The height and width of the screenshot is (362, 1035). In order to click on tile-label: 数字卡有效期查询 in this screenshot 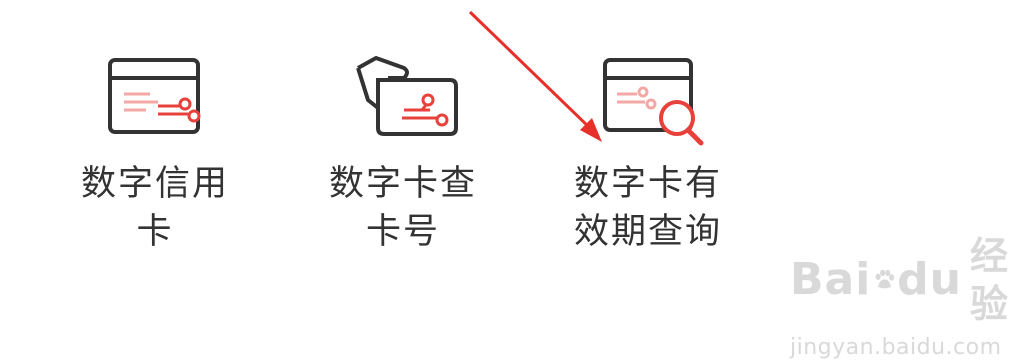, I will do `click(647, 208)`.